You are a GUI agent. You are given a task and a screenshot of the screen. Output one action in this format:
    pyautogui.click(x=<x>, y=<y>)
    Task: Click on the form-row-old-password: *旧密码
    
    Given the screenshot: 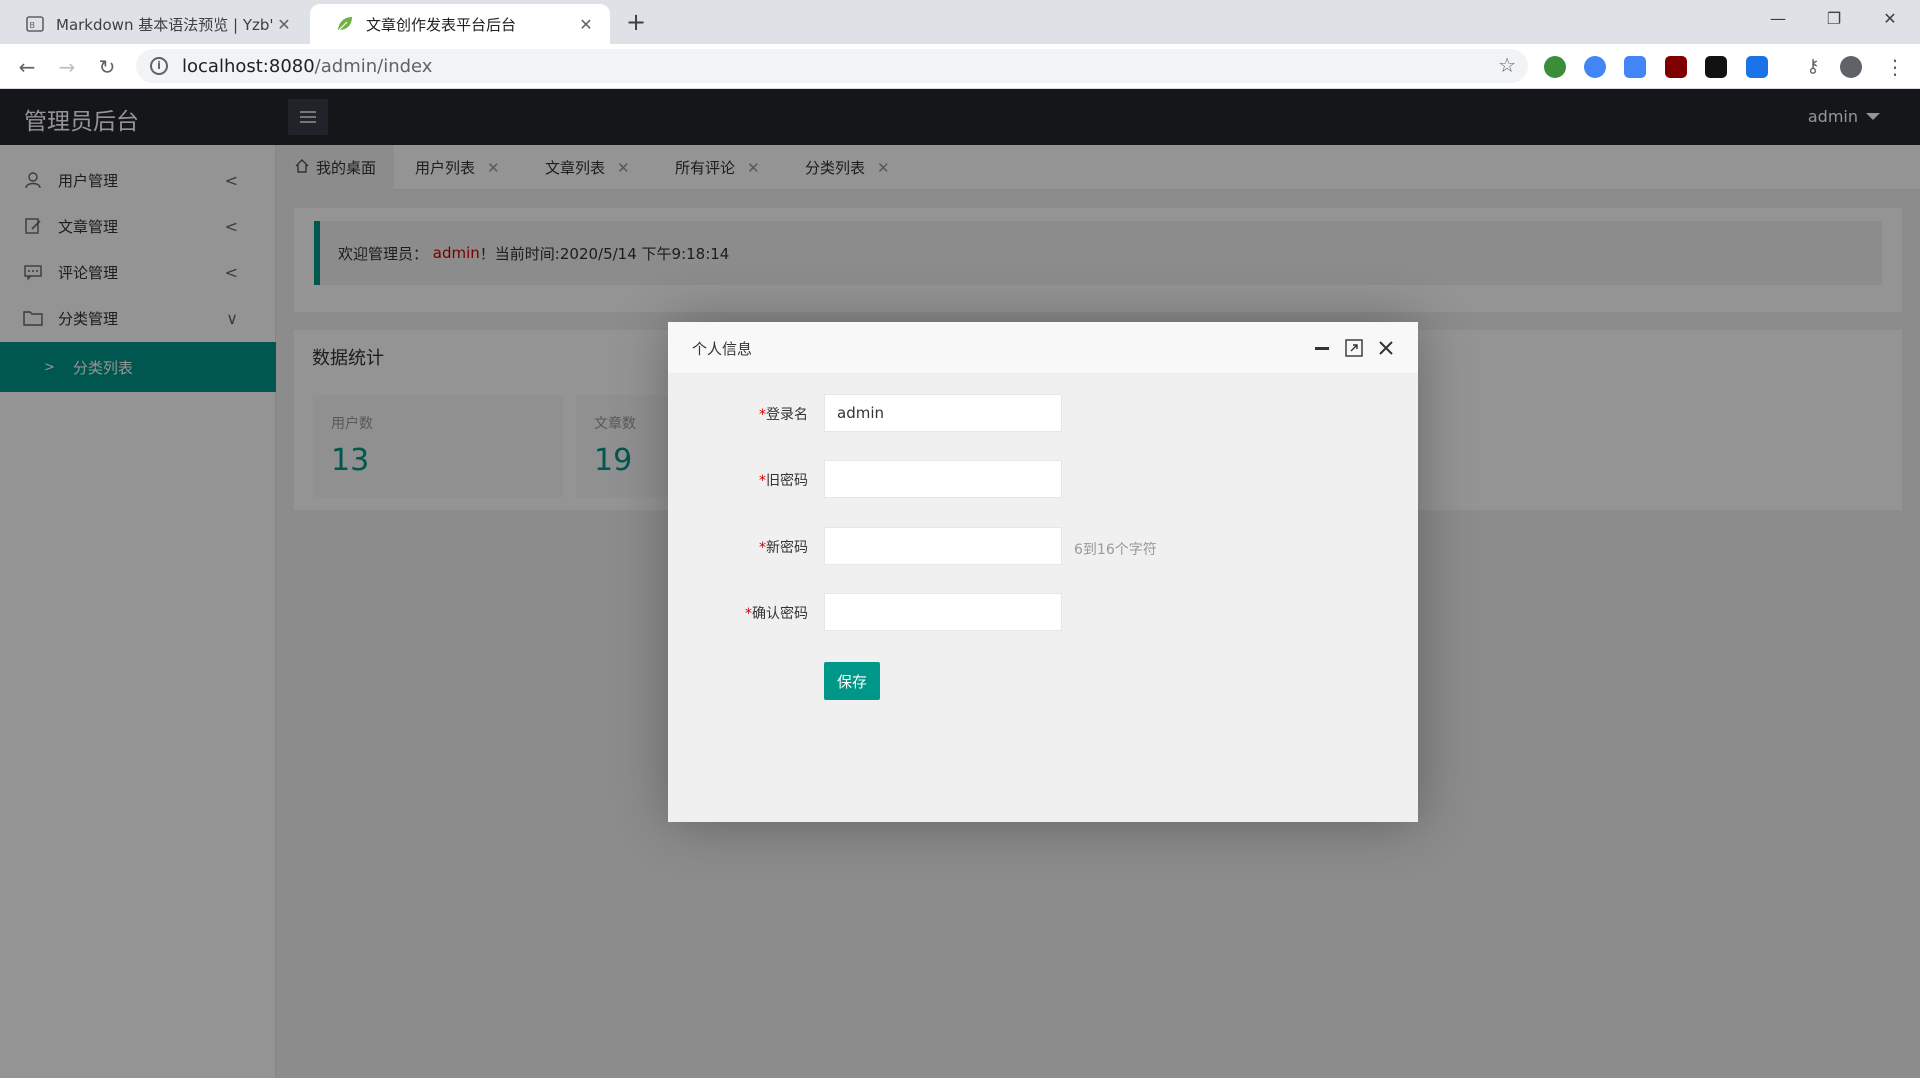 What is the action you would take?
    pyautogui.click(x=1043, y=479)
    